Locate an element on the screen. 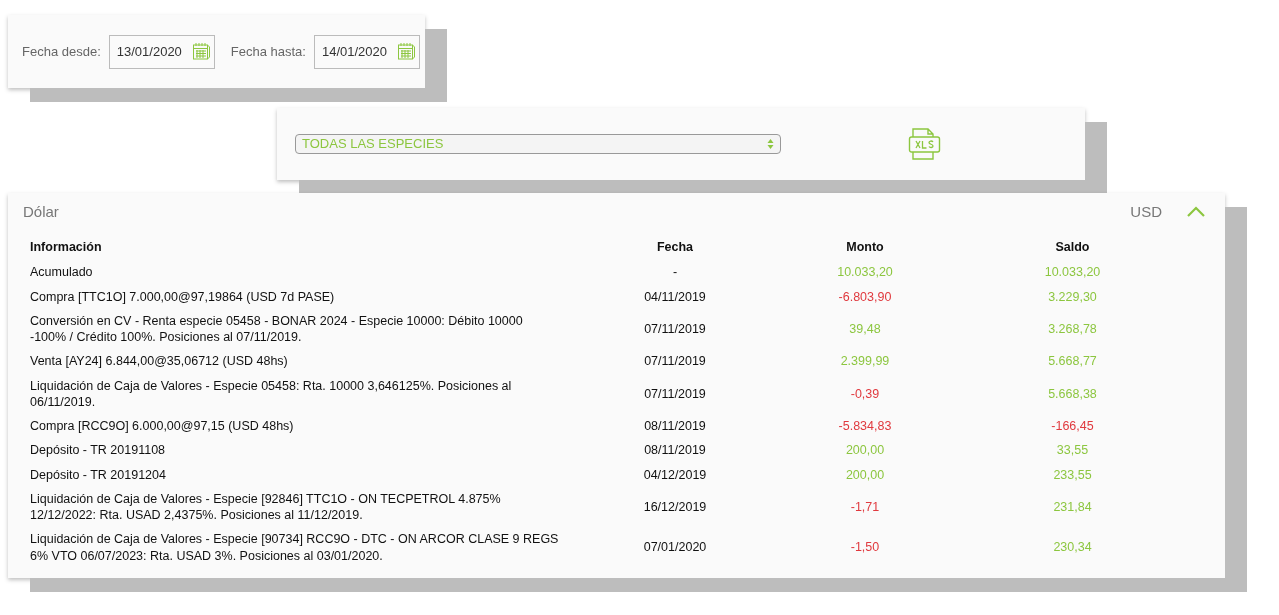  description-cell: Depósito - TR 20191108 is located at coordinates (98, 450).